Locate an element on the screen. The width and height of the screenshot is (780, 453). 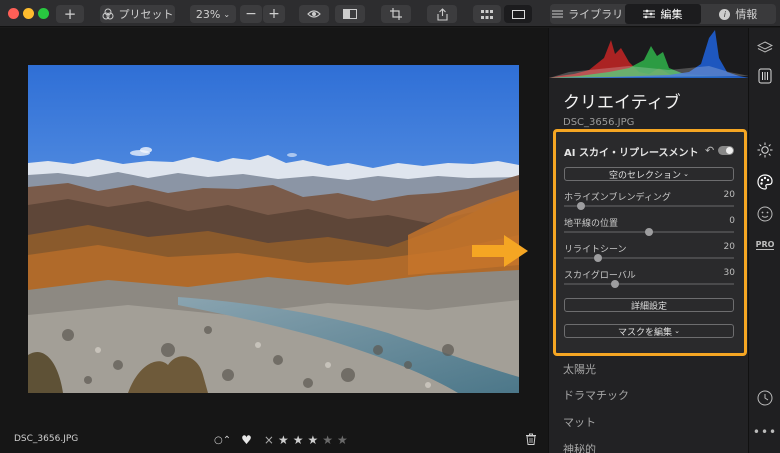
mode-segmented-control: ライブラリ 編集 i 情報 is located at coordinates (663, 14).